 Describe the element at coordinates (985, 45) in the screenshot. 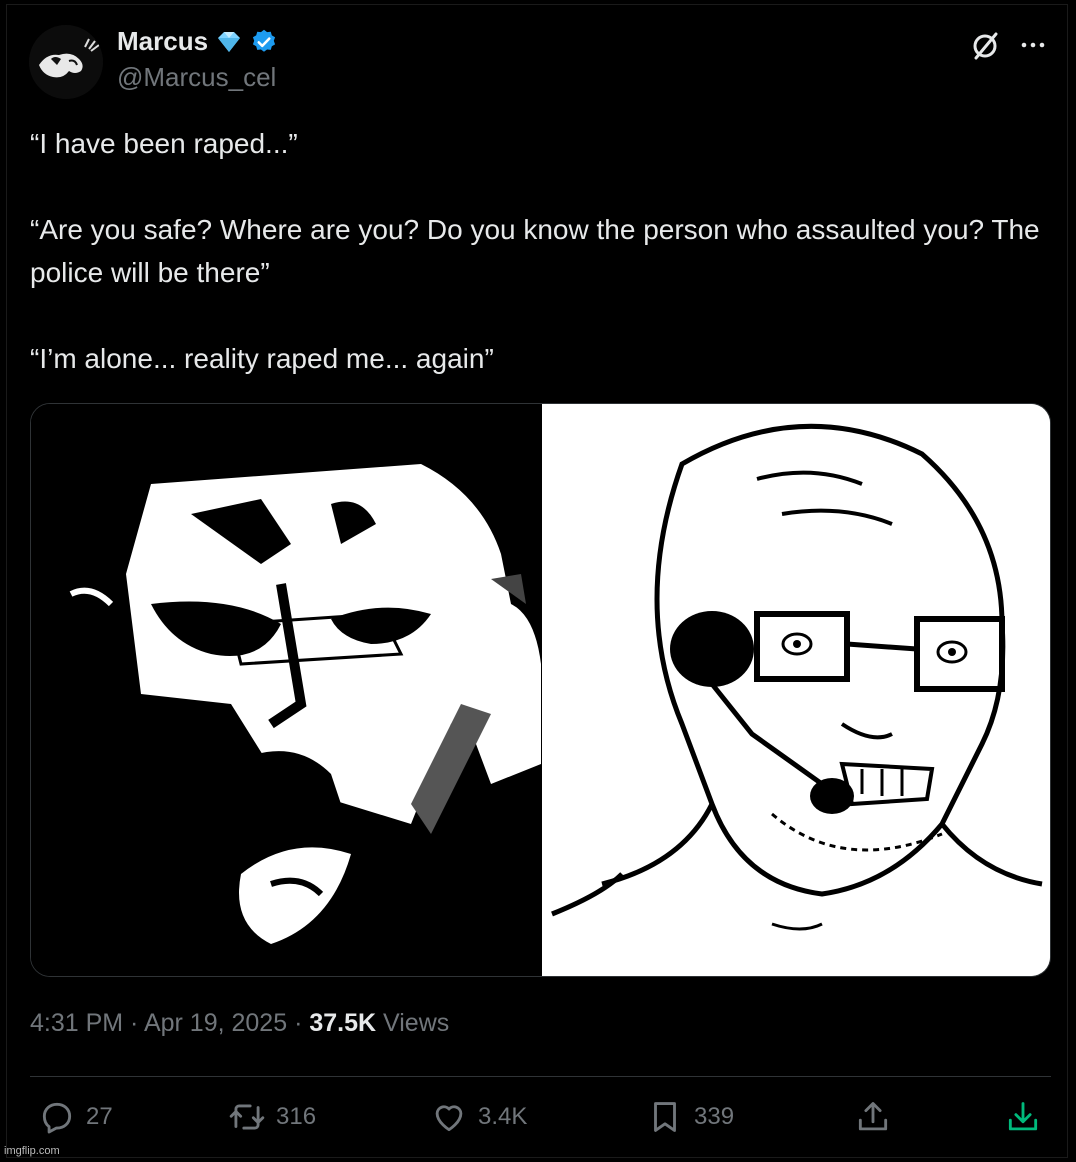

I see `grok-icon` at that location.